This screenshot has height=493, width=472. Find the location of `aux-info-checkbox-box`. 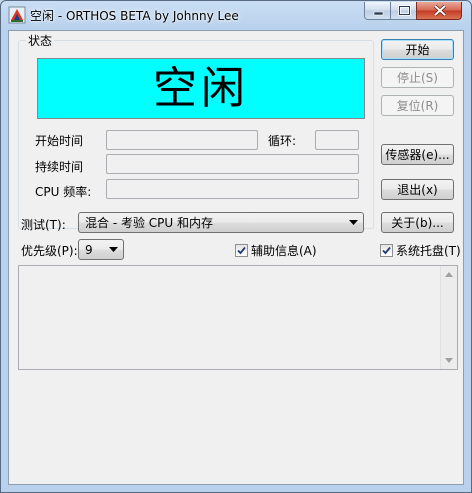

aux-info-checkbox-box is located at coordinates (241, 250).